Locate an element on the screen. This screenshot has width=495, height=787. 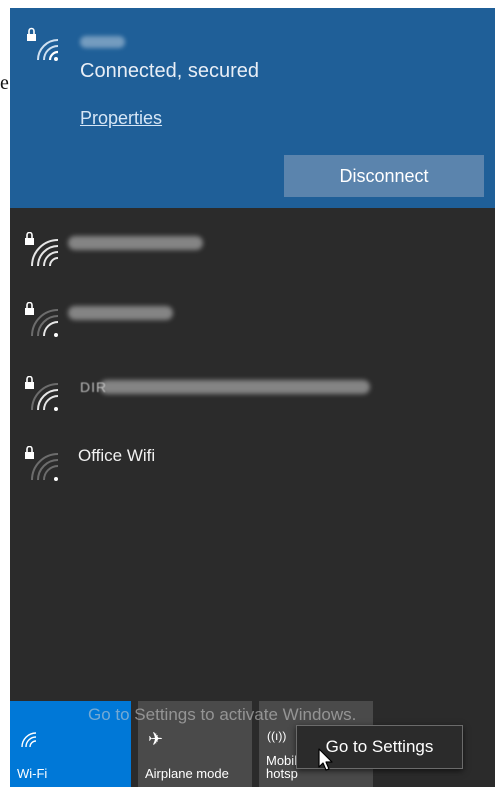
connection-status: Connected, secured is located at coordinates (170, 71).